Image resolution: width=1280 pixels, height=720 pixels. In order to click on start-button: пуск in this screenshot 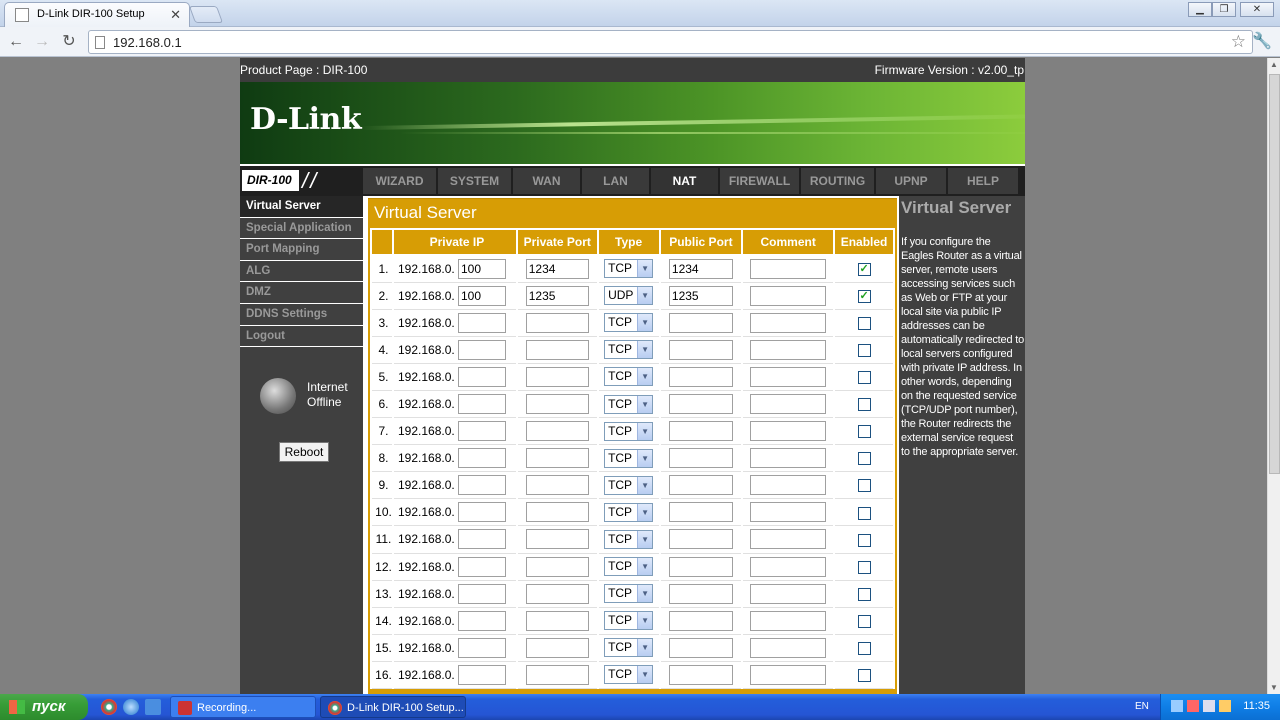, I will do `click(44, 707)`.